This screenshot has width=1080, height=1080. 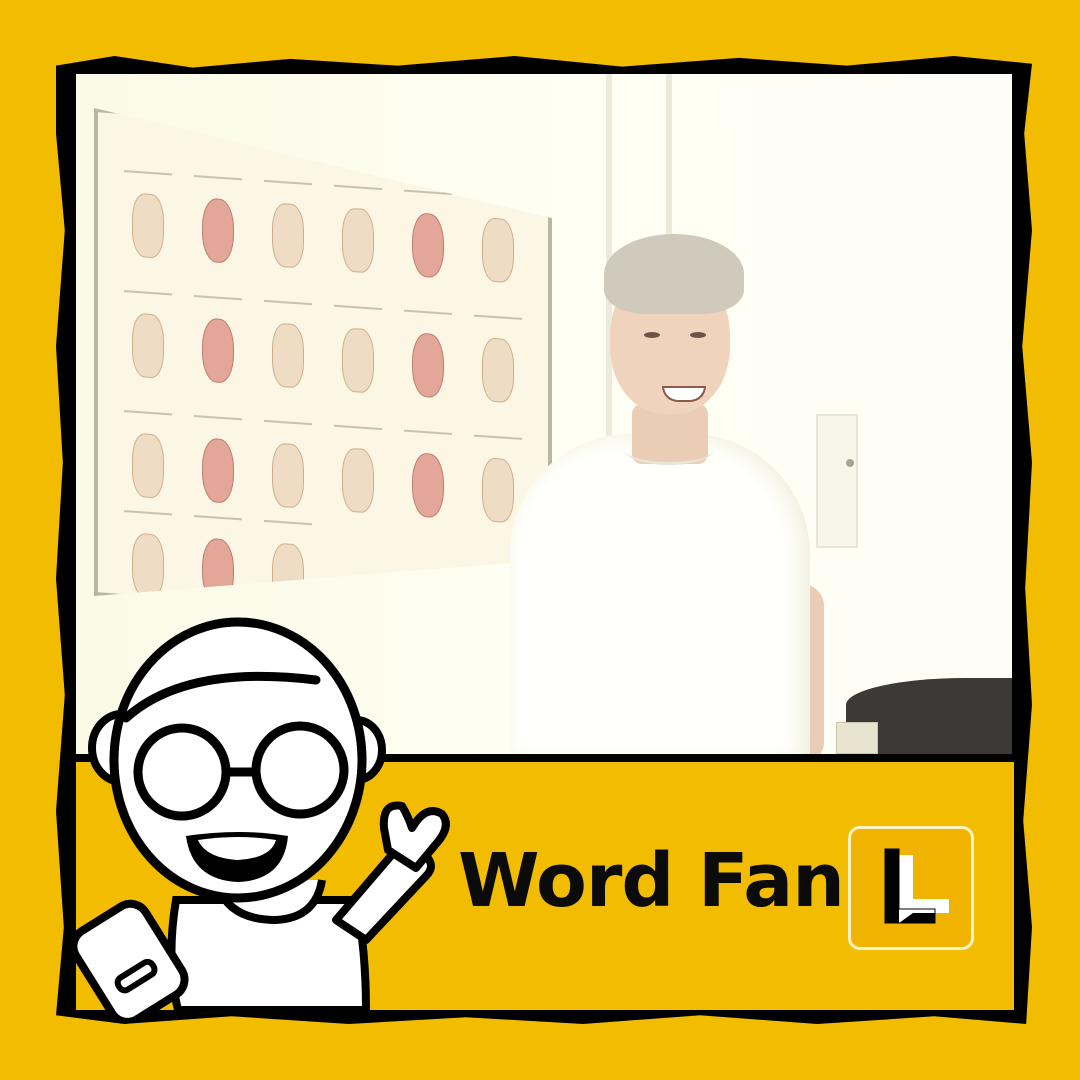 I want to click on logo-l-glyph, so click(x=916, y=886).